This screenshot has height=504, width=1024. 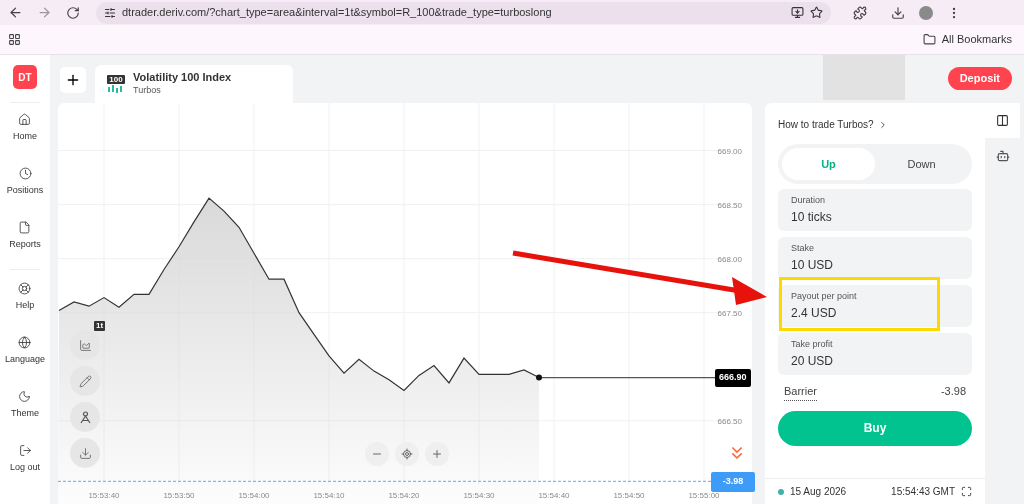 I want to click on x-axis-label: 15:54:50, so click(x=629, y=495).